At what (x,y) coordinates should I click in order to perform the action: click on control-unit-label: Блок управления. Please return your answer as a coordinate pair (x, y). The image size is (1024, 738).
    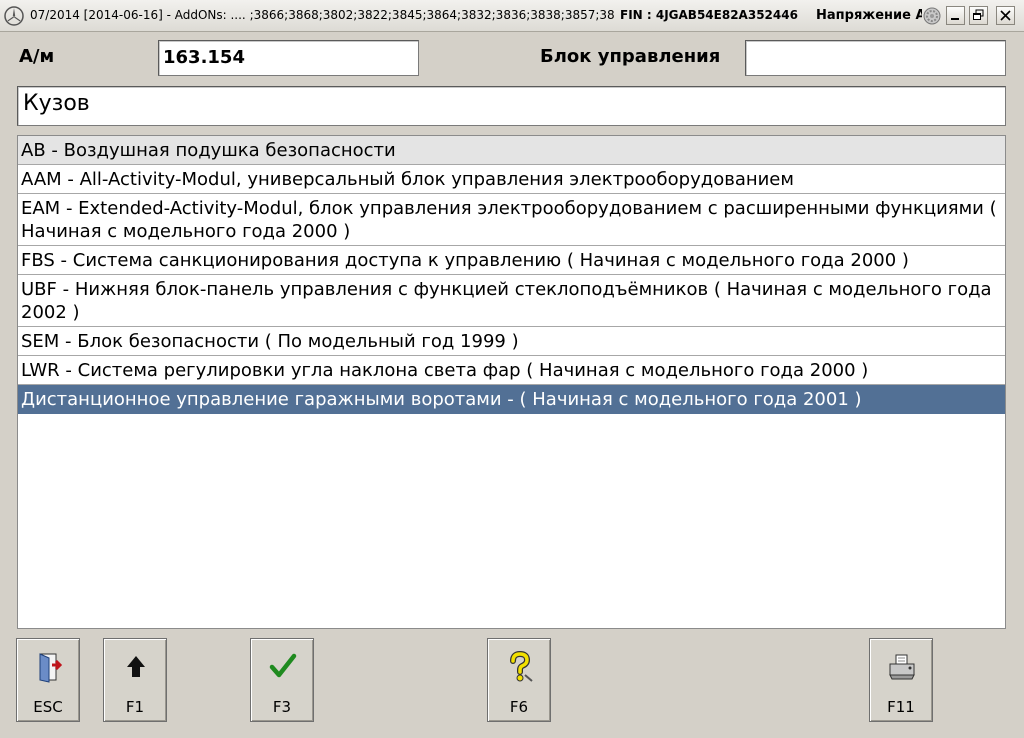
    Looking at the image, I should click on (630, 56).